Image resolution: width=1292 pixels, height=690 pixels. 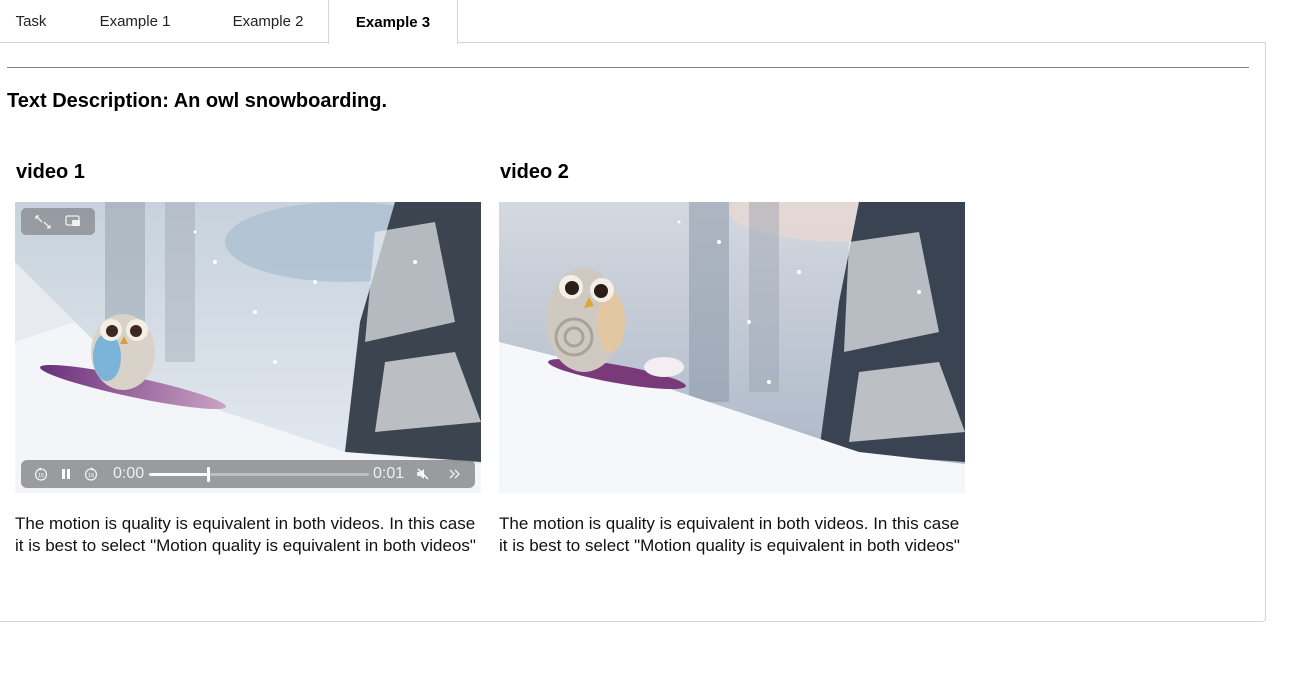 I want to click on current-time: 0:00, so click(x=129, y=473).